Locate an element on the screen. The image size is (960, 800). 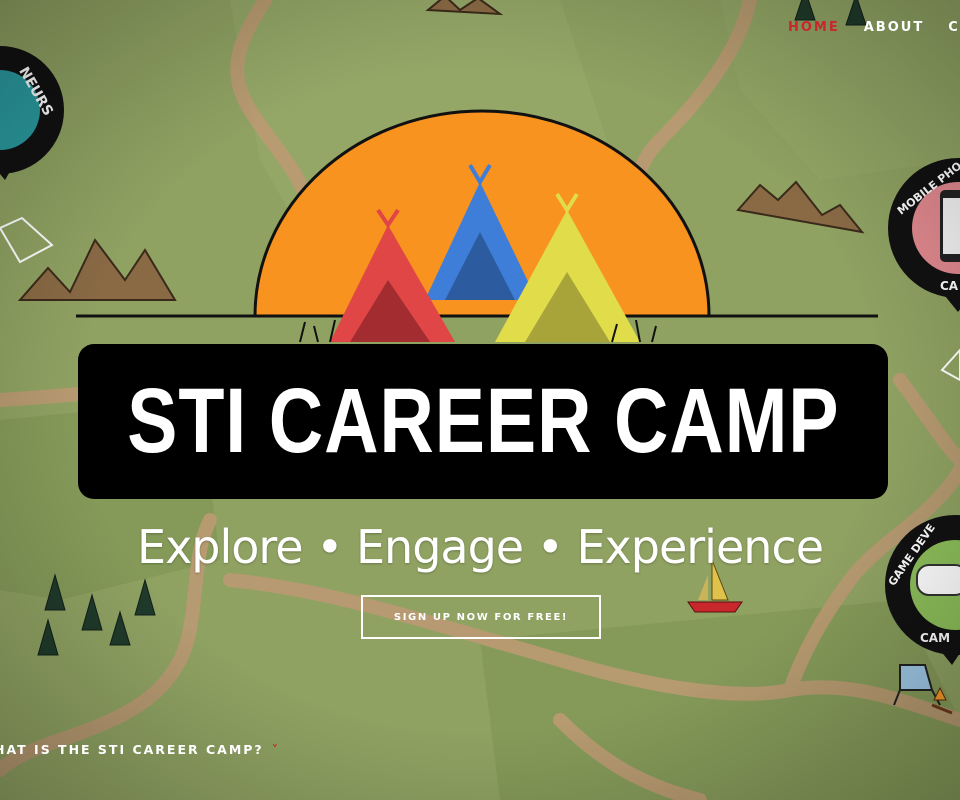
nav-about: ABOUT is located at coordinates (894, 27).